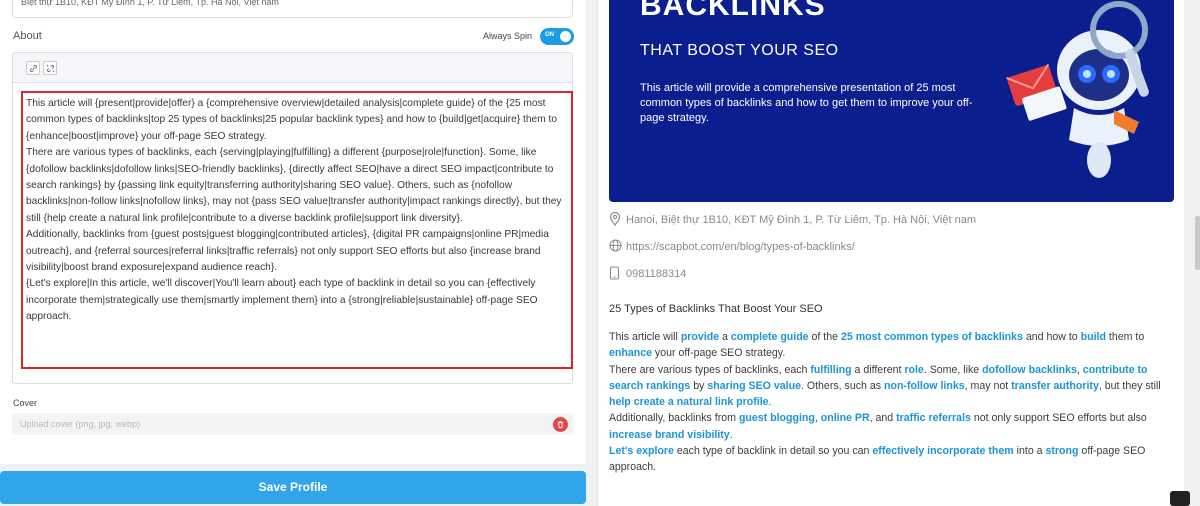  Describe the element at coordinates (292, 424) in the screenshot. I see `cover-upload-input: Upload cover (png, jpg, webp)` at that location.